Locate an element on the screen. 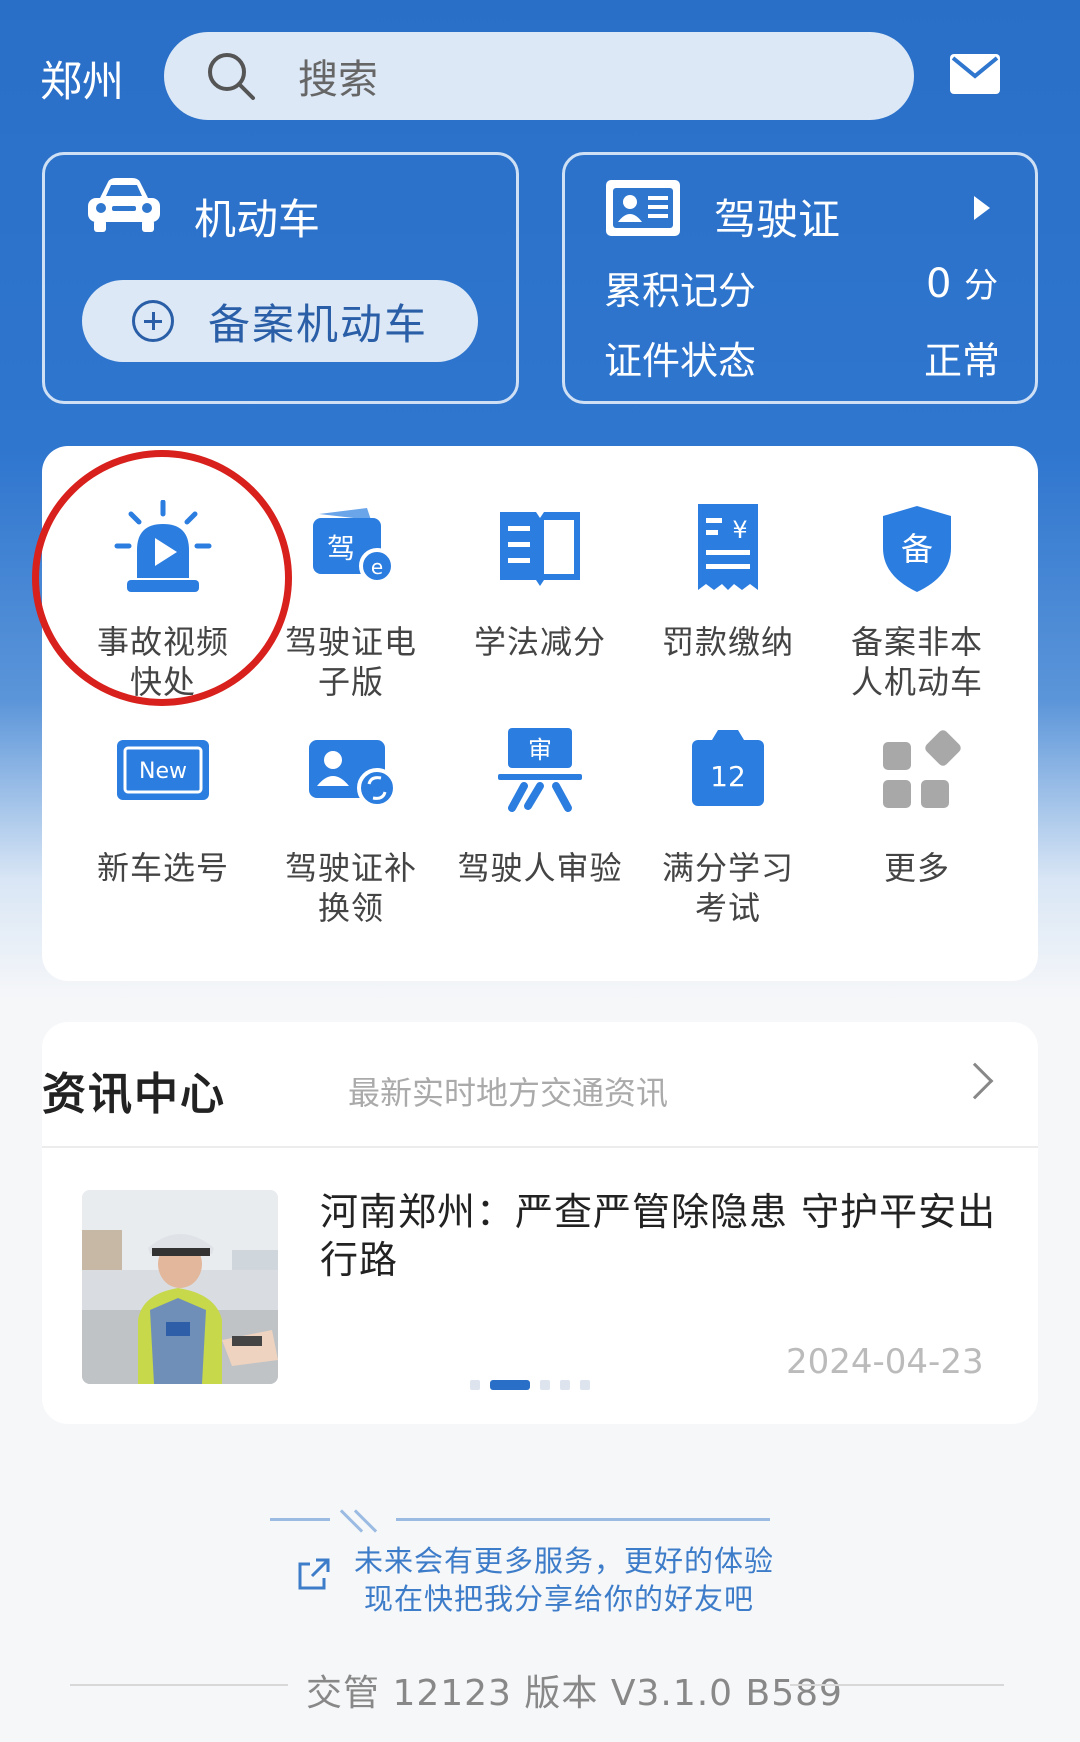  license-badge-text: 驾 is located at coordinates (341, 548).